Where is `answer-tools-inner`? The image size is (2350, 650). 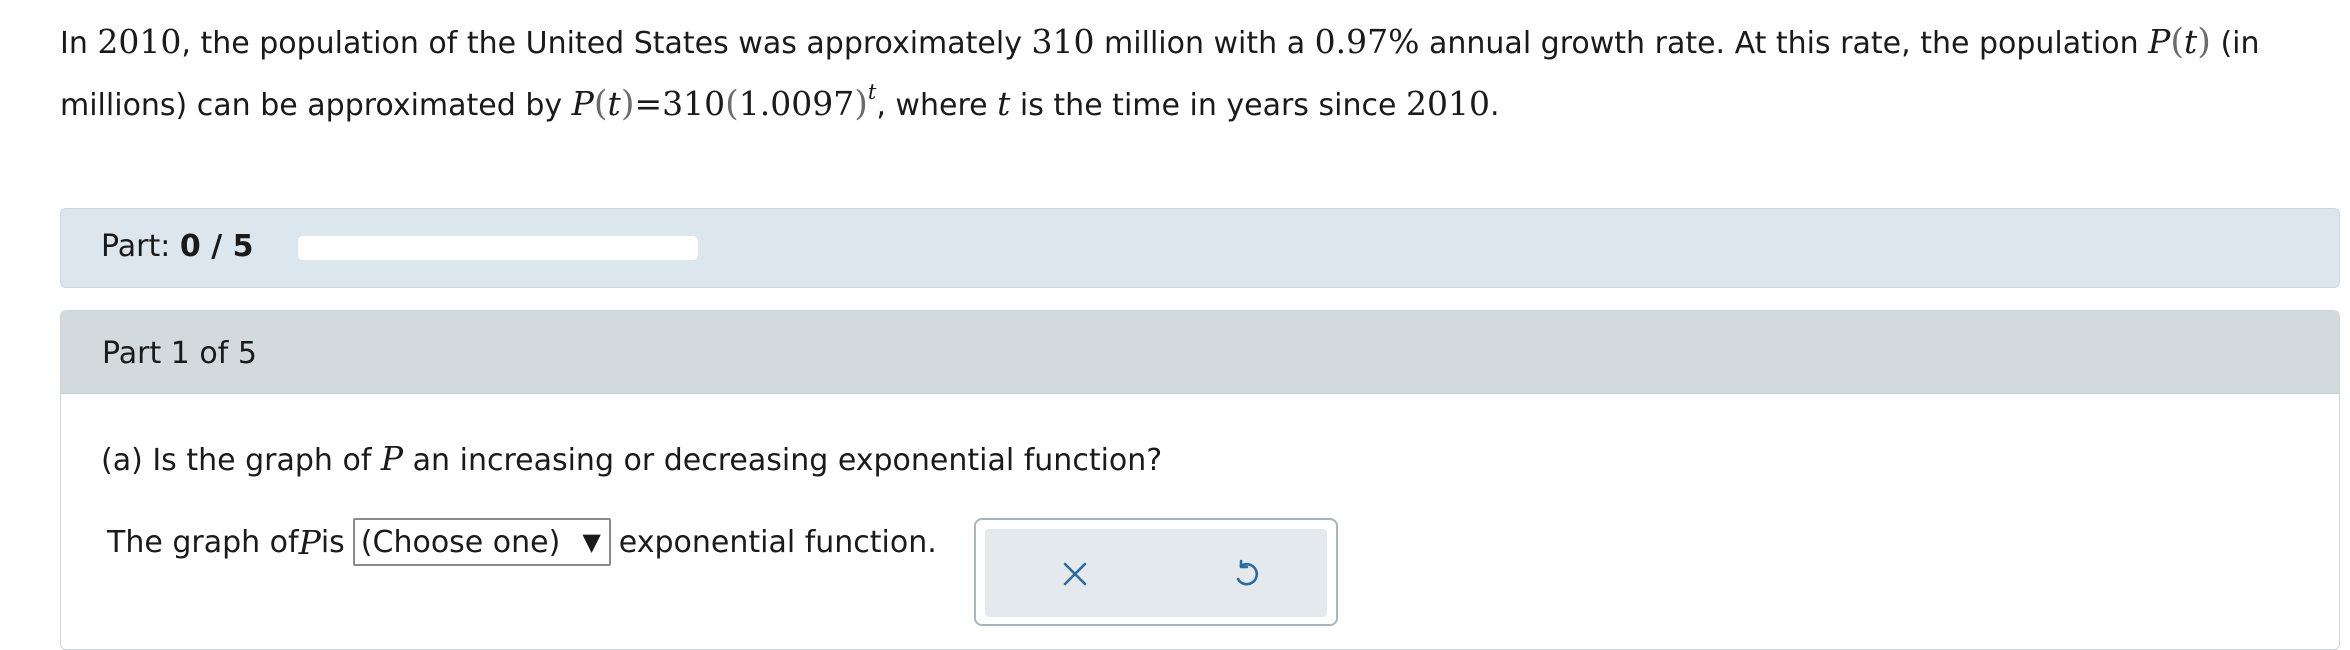
answer-tools-inner is located at coordinates (1156, 573).